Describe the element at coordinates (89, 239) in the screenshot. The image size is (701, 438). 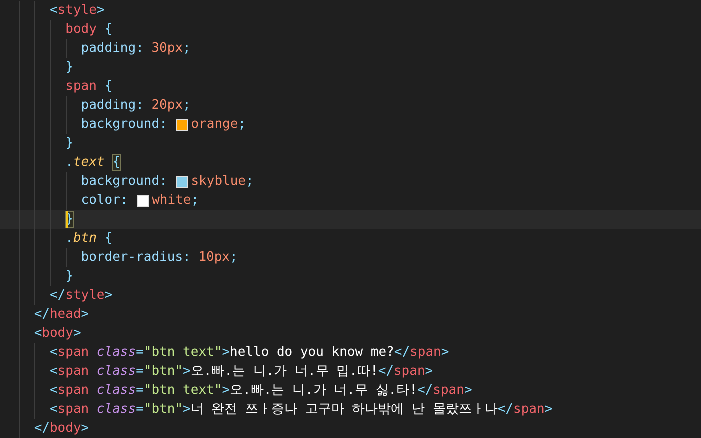
I see `code-text: .btn {` at that location.